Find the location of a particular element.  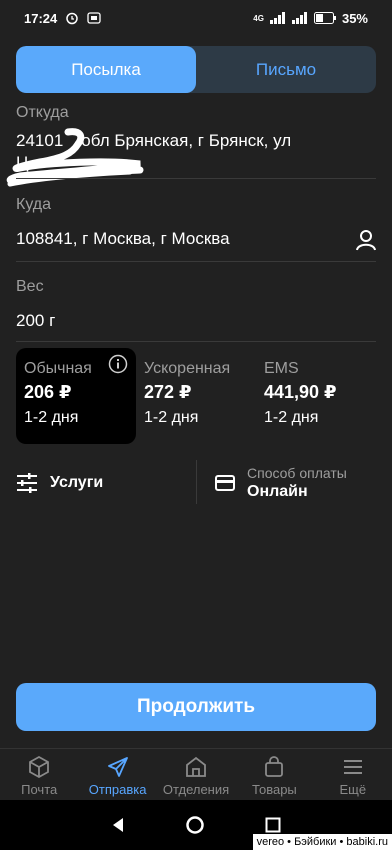

watermark: vereo • Бэйбики • babiki.ru is located at coordinates (322, 842).